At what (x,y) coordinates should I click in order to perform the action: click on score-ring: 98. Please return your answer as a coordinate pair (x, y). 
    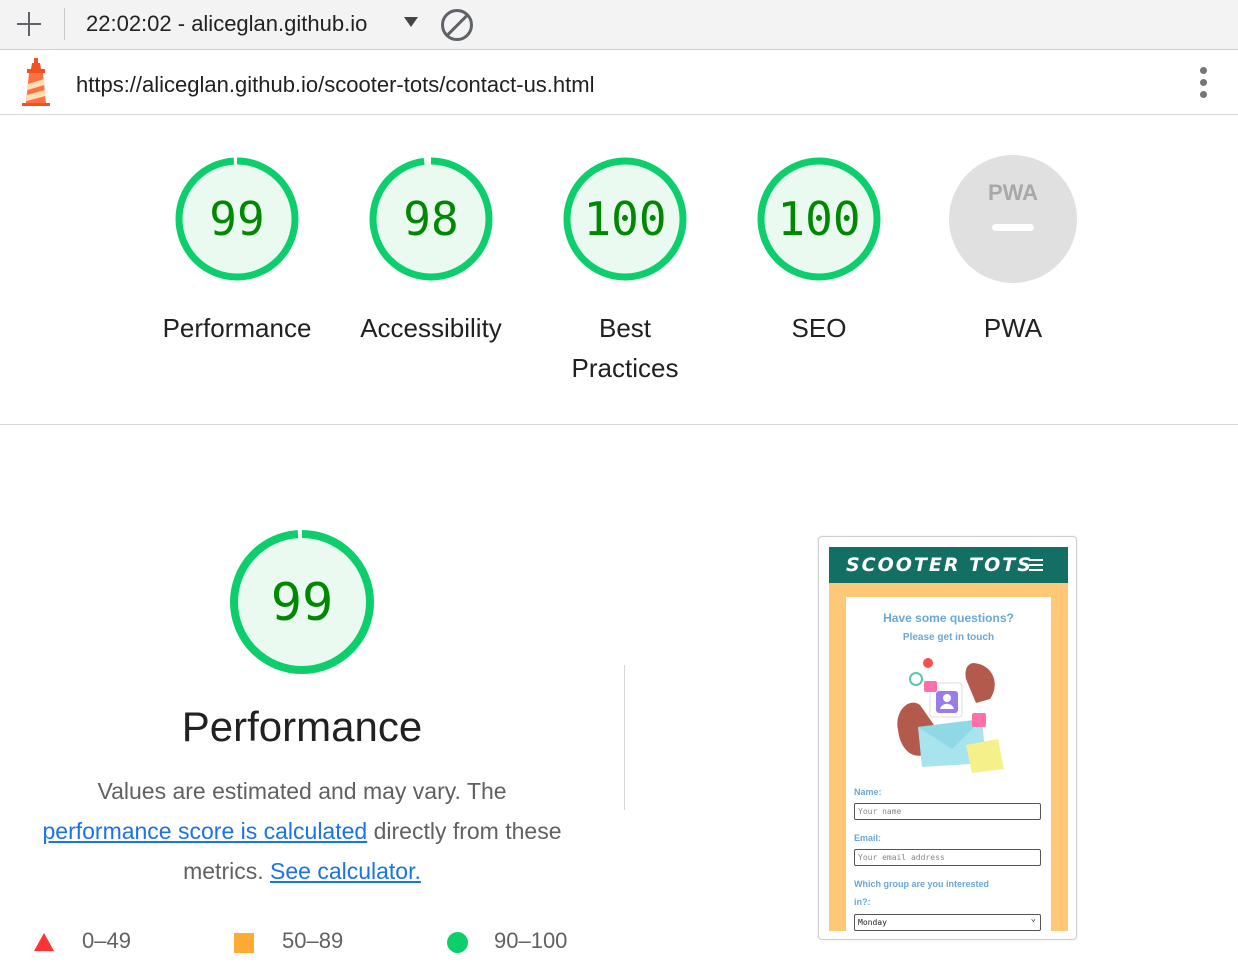
    Looking at the image, I should click on (431, 219).